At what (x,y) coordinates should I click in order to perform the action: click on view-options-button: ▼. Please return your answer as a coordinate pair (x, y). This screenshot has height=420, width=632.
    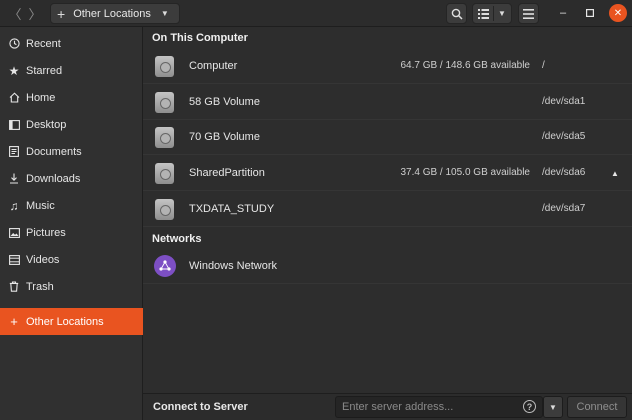
    Looking at the image, I should click on (492, 13).